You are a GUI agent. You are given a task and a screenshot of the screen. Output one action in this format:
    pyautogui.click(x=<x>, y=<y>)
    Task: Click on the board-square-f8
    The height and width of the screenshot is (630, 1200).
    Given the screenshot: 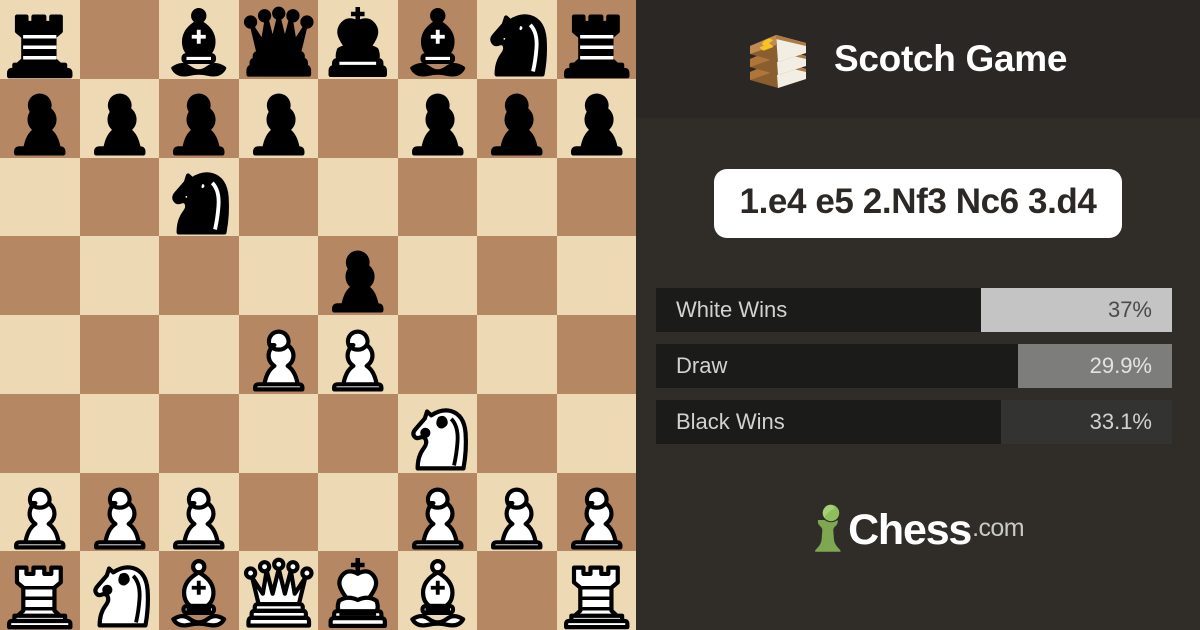 What is the action you would take?
    pyautogui.click(x=437, y=39)
    